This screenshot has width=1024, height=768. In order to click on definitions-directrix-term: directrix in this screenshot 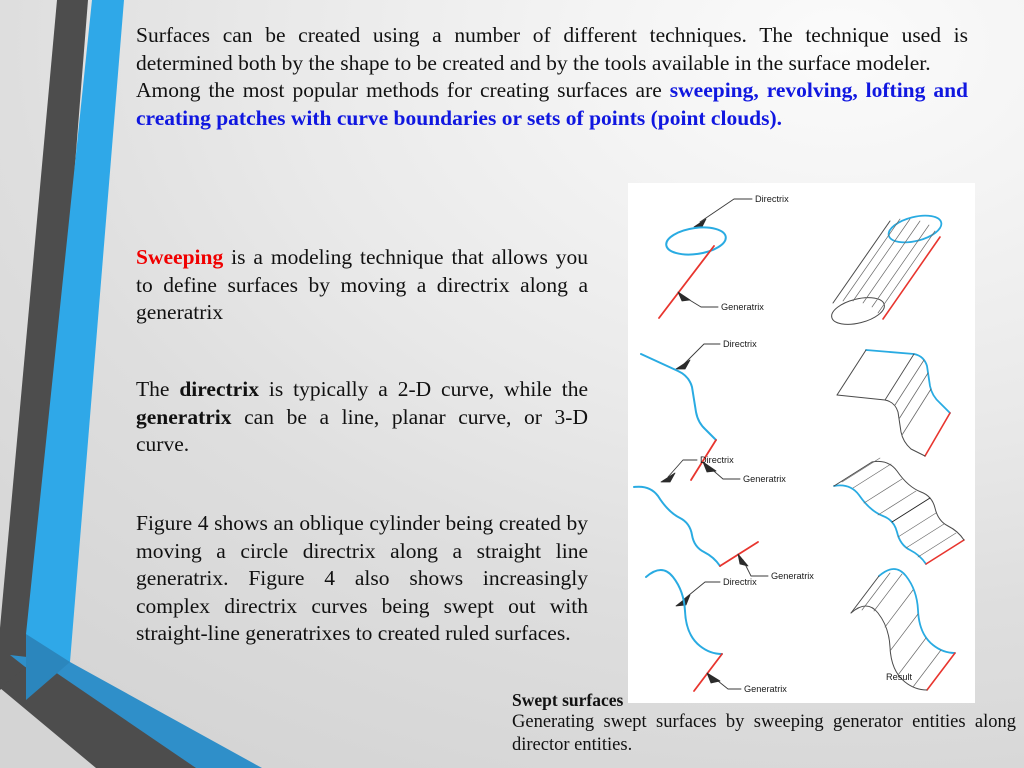, I will do `click(219, 389)`.